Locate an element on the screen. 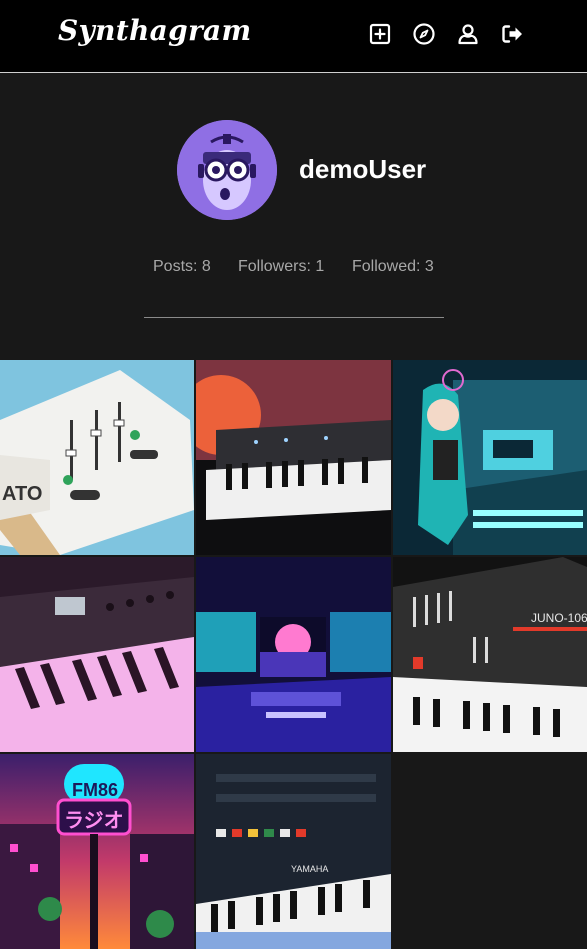 This screenshot has height=949, width=587. followed-count: Followed: 3 is located at coordinates (393, 267).